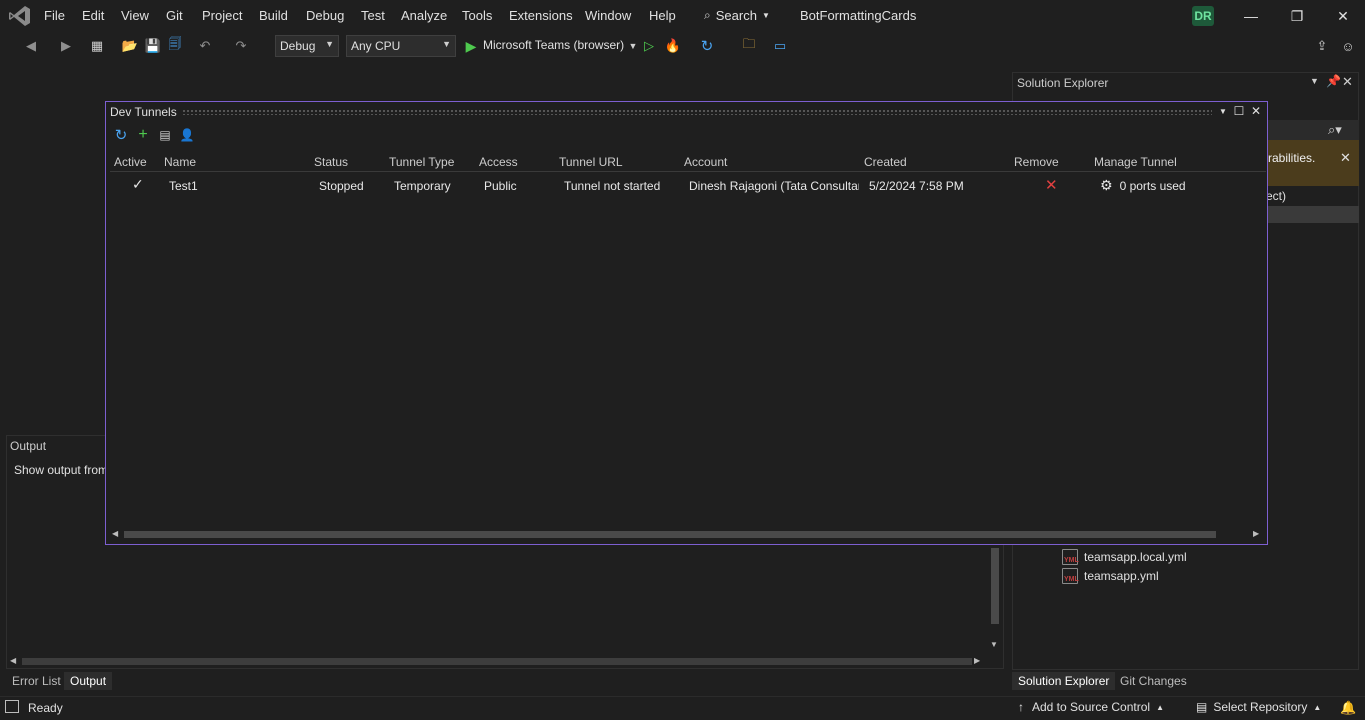 The image size is (1365, 720). What do you see at coordinates (97, 46) in the screenshot?
I see `new-project-icon: ▦` at bounding box center [97, 46].